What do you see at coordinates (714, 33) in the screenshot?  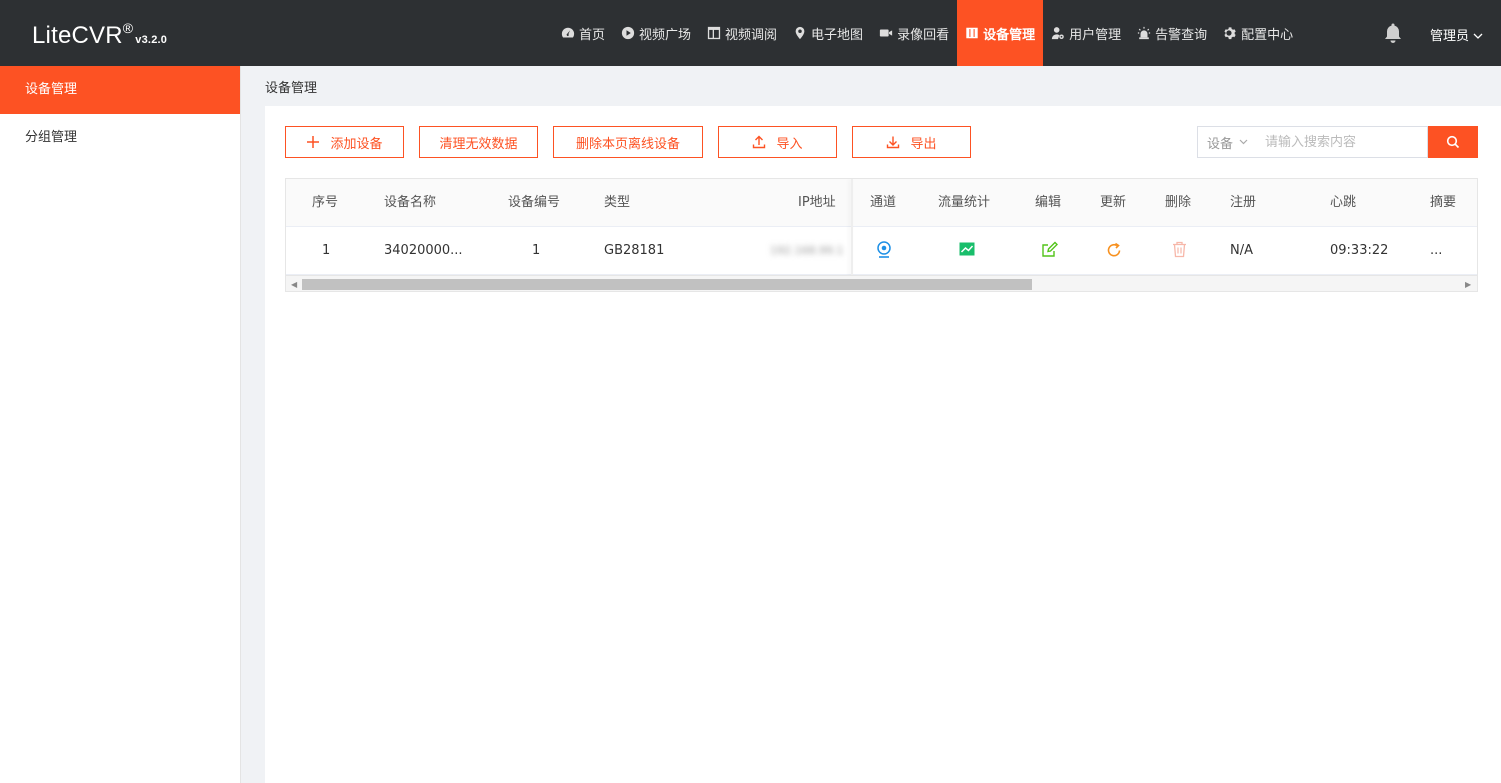 I see `layout-icon` at bounding box center [714, 33].